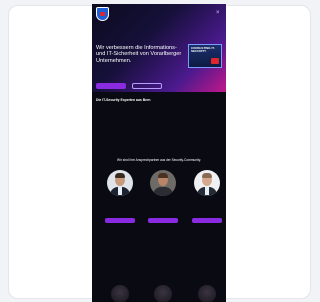  I want to click on hero-primary-button, so click(111, 86).